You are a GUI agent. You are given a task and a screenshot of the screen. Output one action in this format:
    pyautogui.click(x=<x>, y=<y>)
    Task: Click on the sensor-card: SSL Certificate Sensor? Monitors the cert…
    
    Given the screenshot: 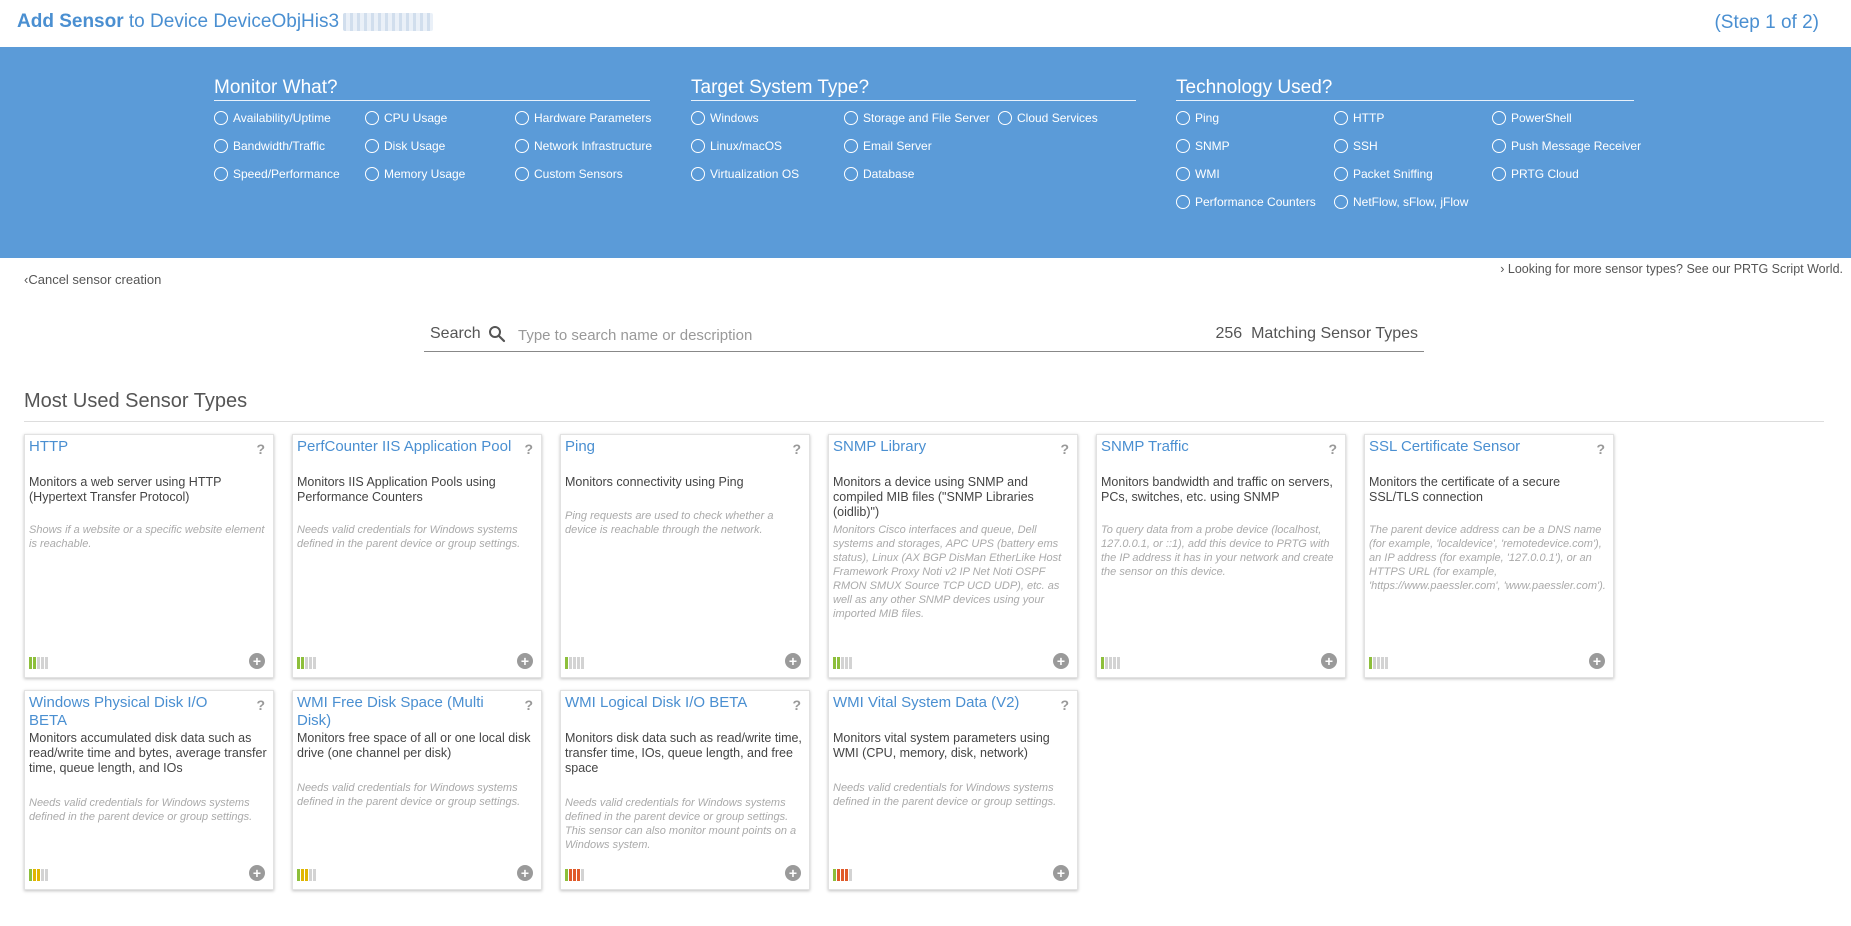 What is the action you would take?
    pyautogui.click(x=1489, y=556)
    